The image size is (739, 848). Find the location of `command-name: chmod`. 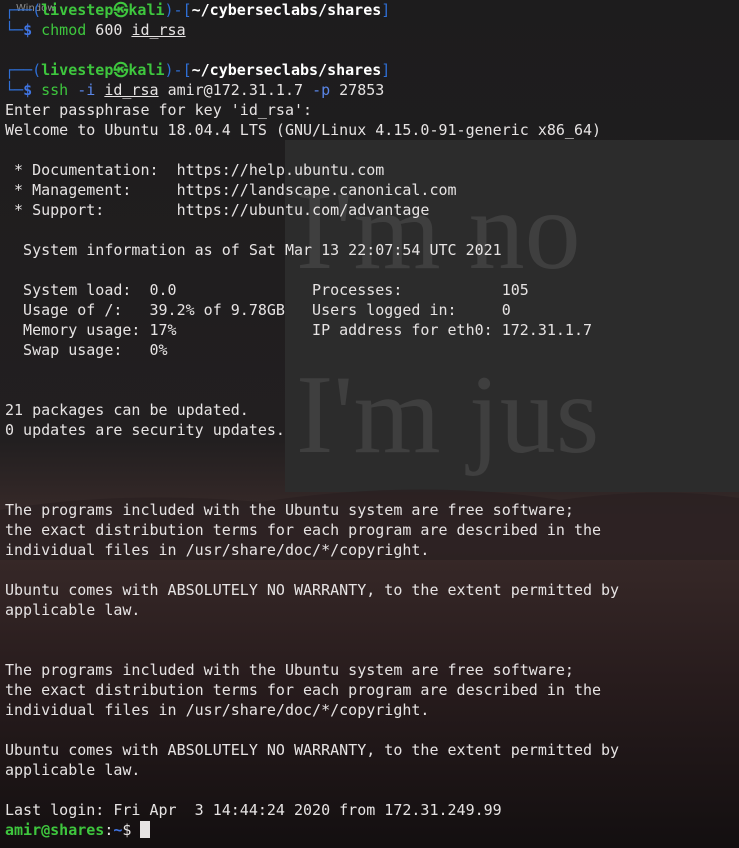

command-name: chmod is located at coordinates (64, 30).